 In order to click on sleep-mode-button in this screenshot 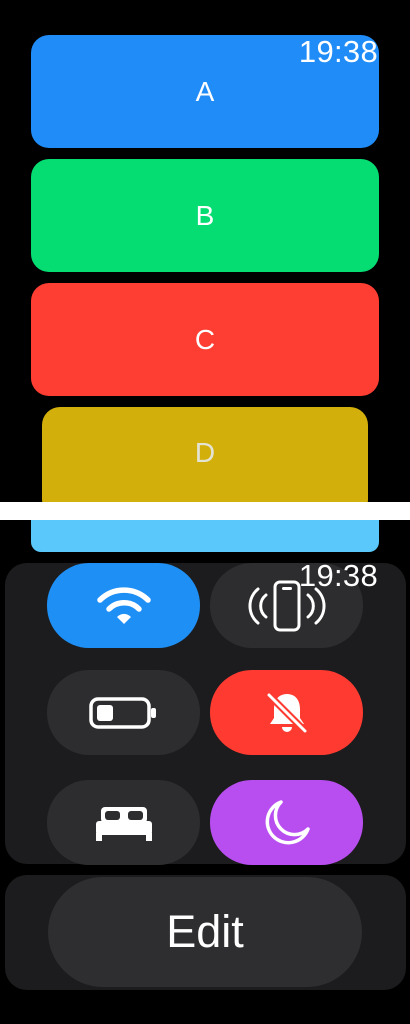, I will do `click(123, 822)`.